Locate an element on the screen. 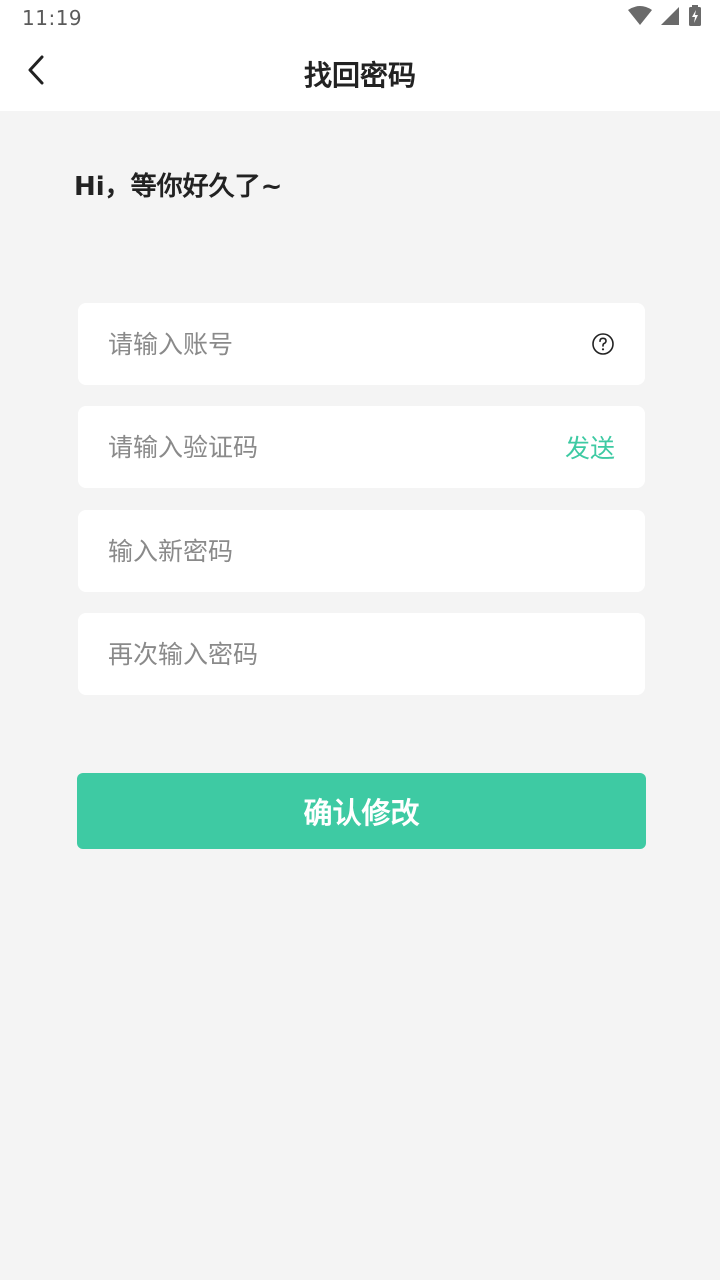 This screenshot has width=720, height=1280. verification-code-input is located at coordinates (336, 447).